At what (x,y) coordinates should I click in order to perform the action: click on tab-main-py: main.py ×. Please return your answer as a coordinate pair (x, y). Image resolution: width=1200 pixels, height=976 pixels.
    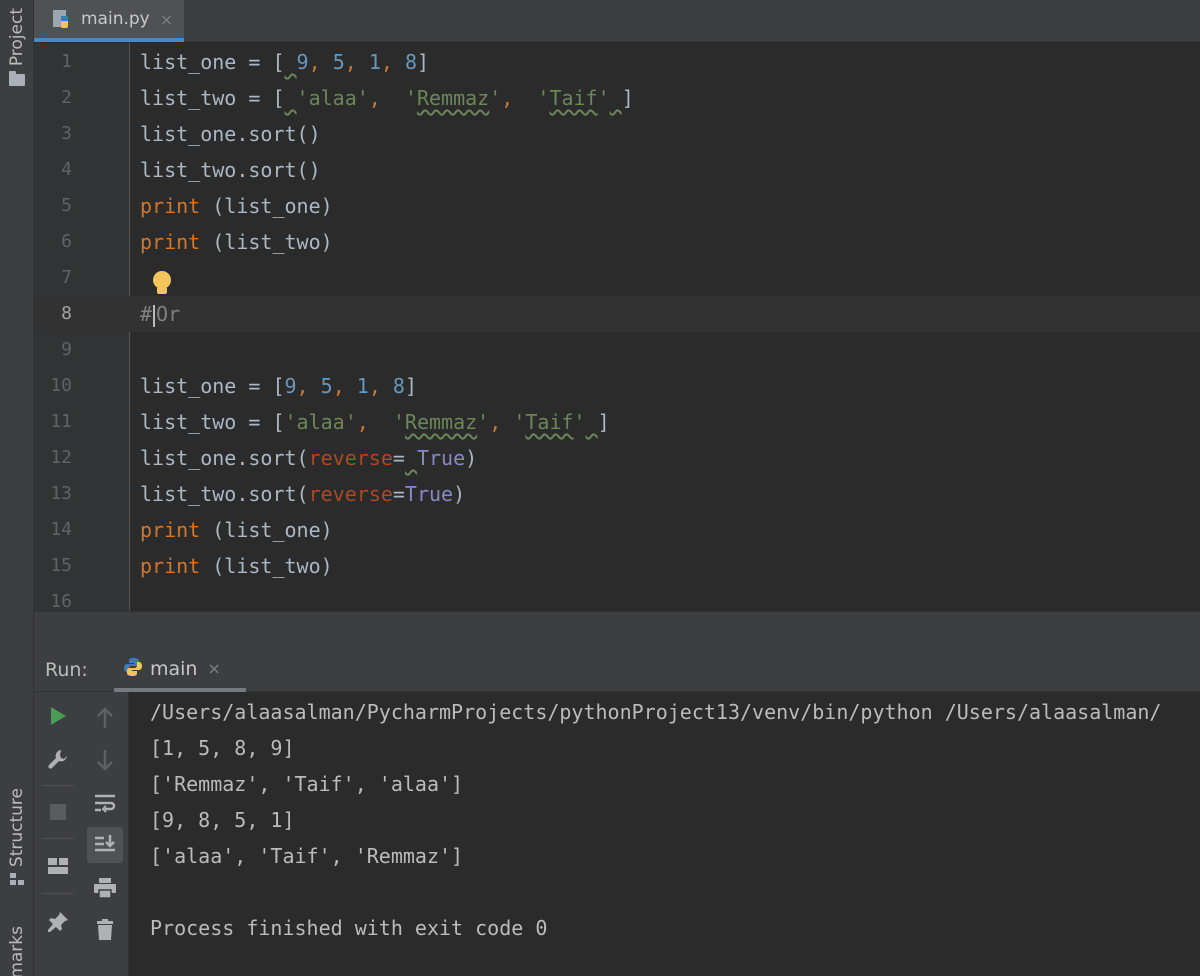
    Looking at the image, I should click on (109, 21).